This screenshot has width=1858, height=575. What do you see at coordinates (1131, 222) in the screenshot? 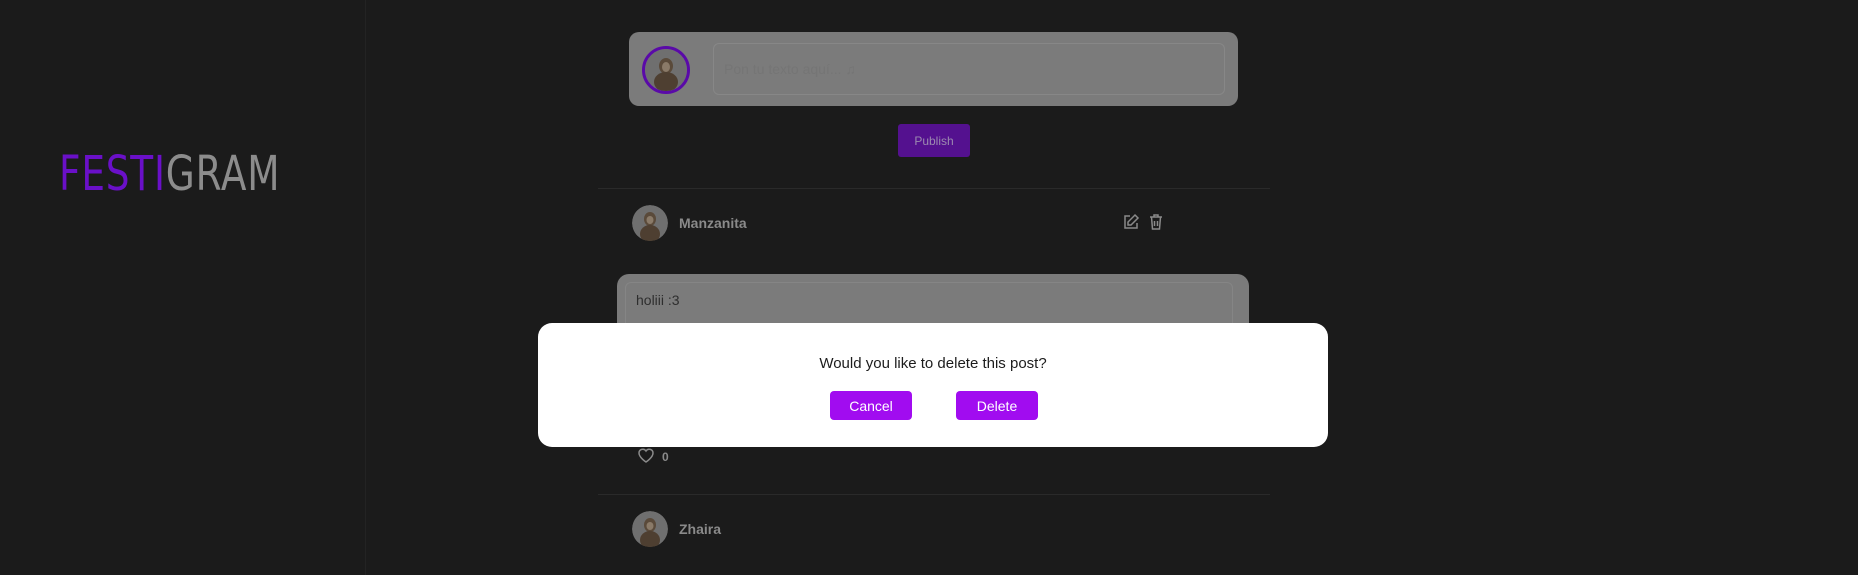
I see `edit-icon` at bounding box center [1131, 222].